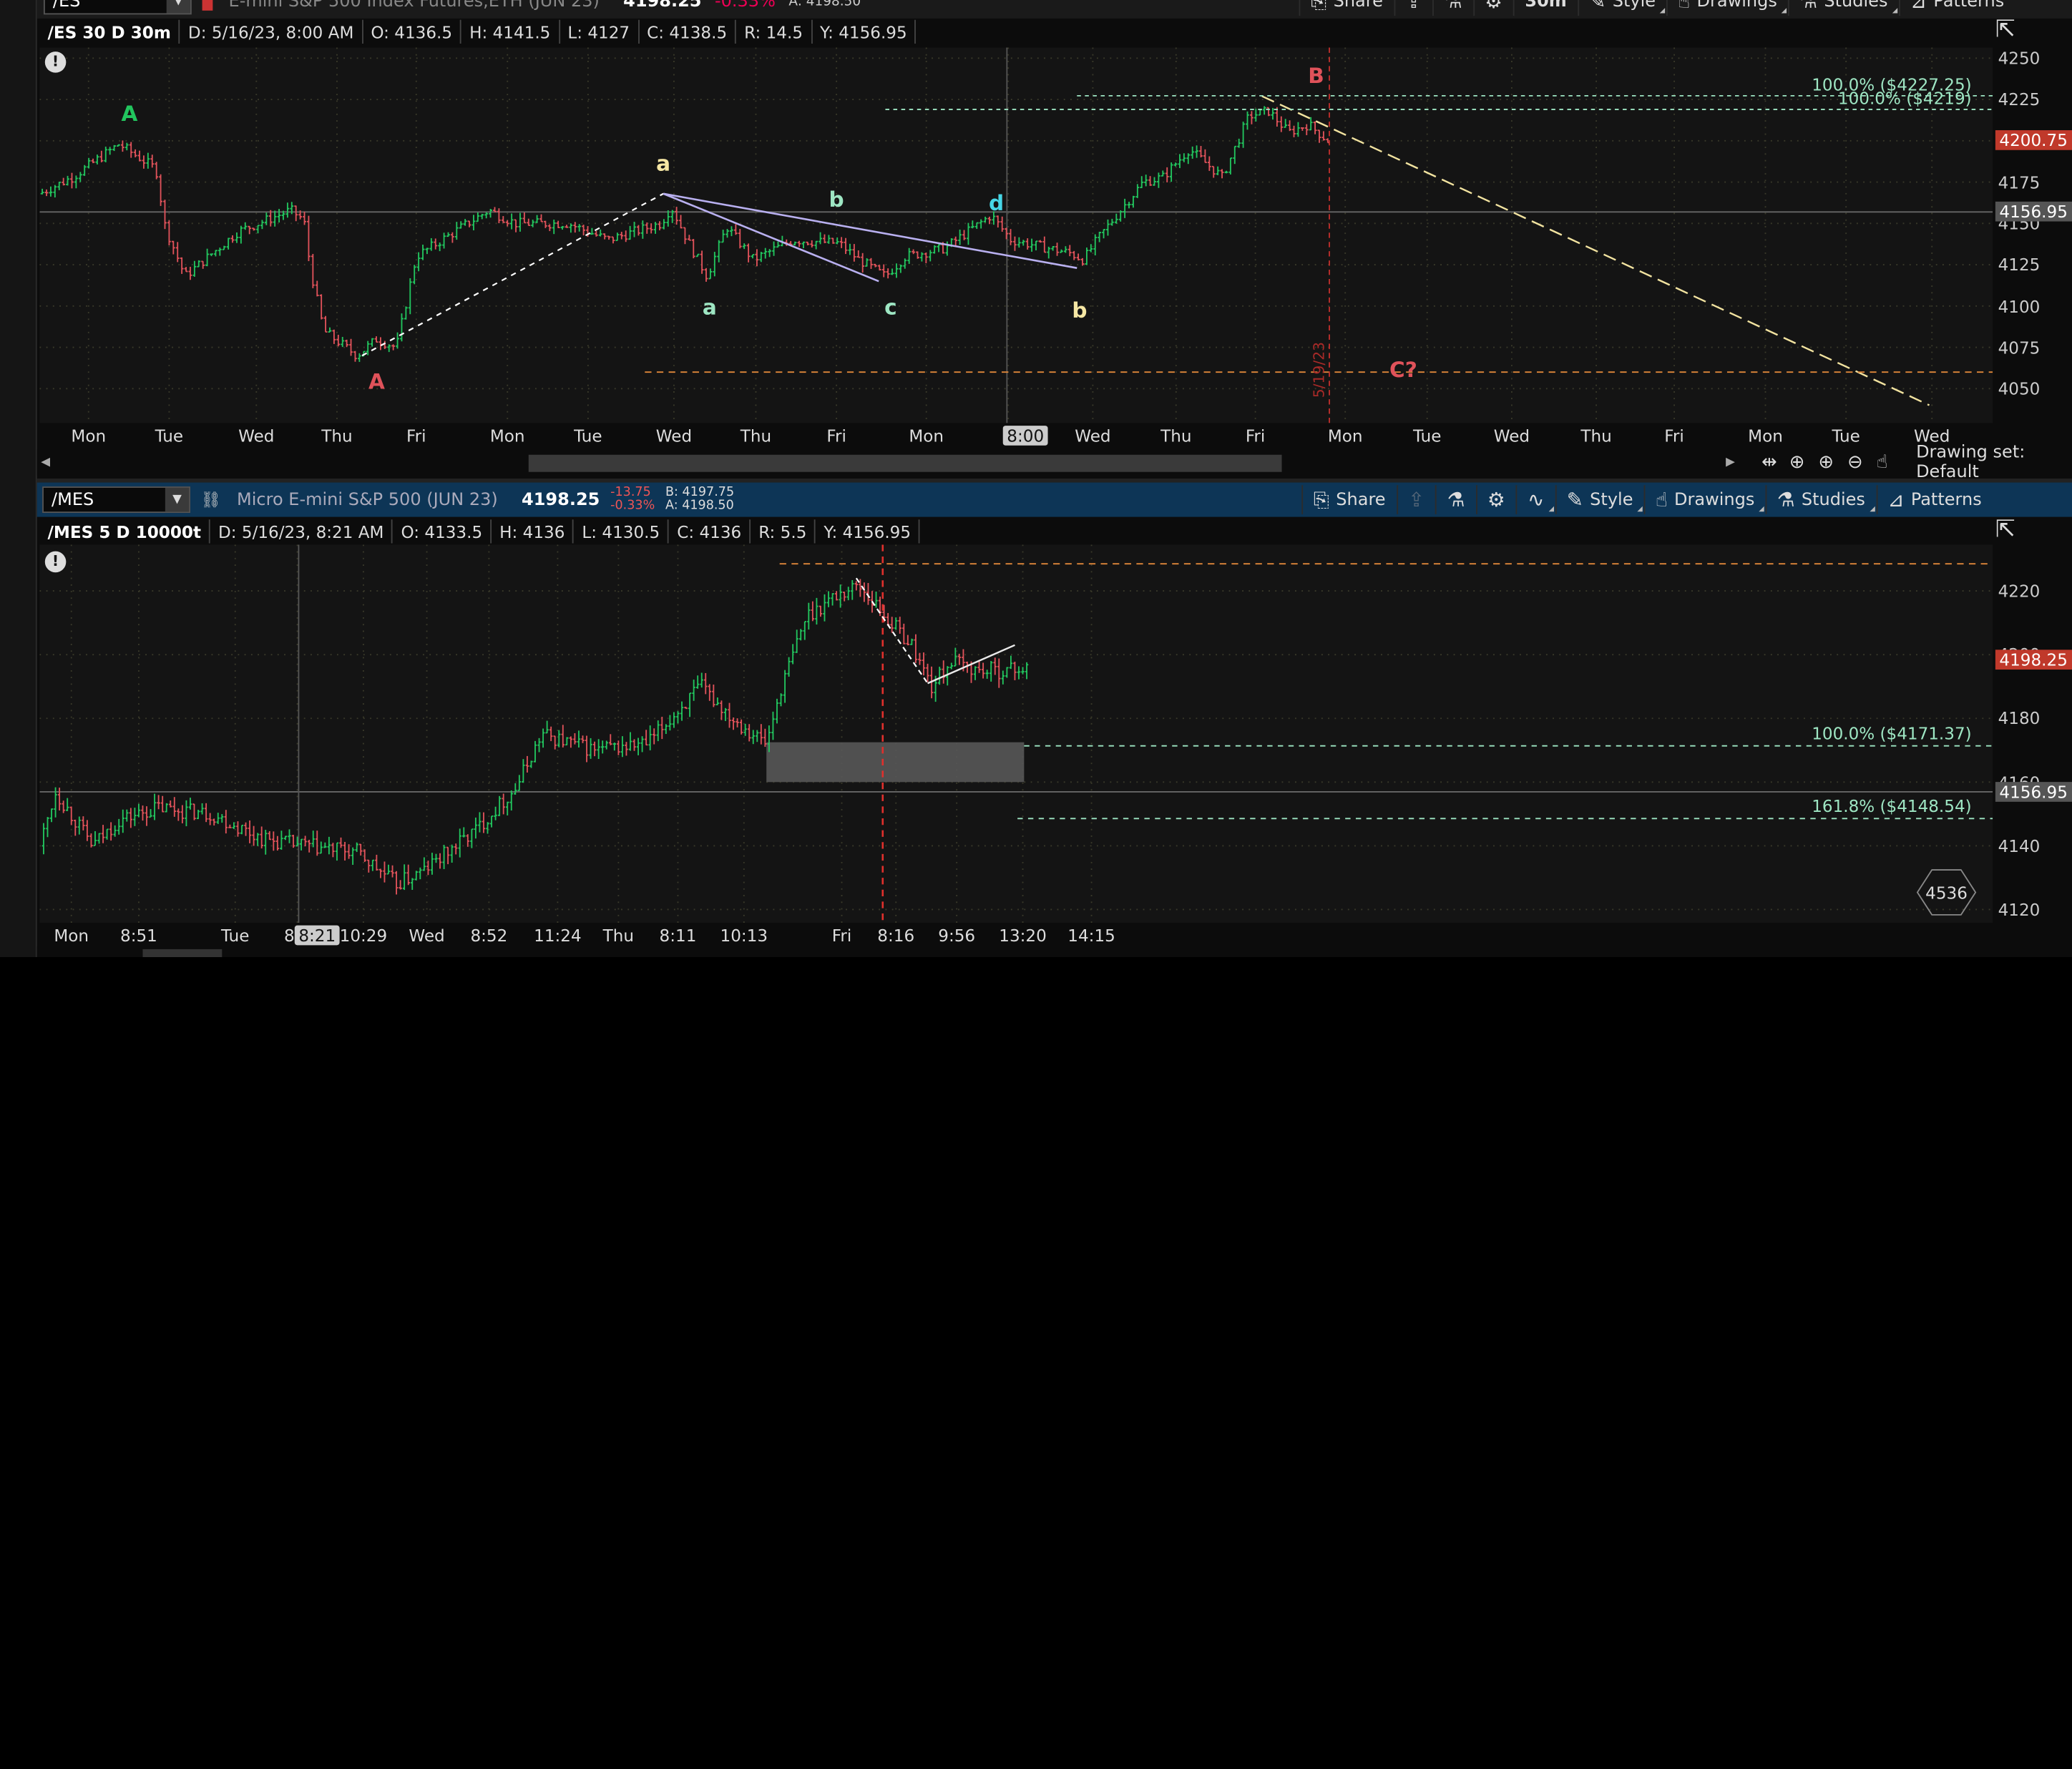 The height and width of the screenshot is (1769, 2072). I want to click on top-studies-button: ⚗ Studies, so click(1843, 8).